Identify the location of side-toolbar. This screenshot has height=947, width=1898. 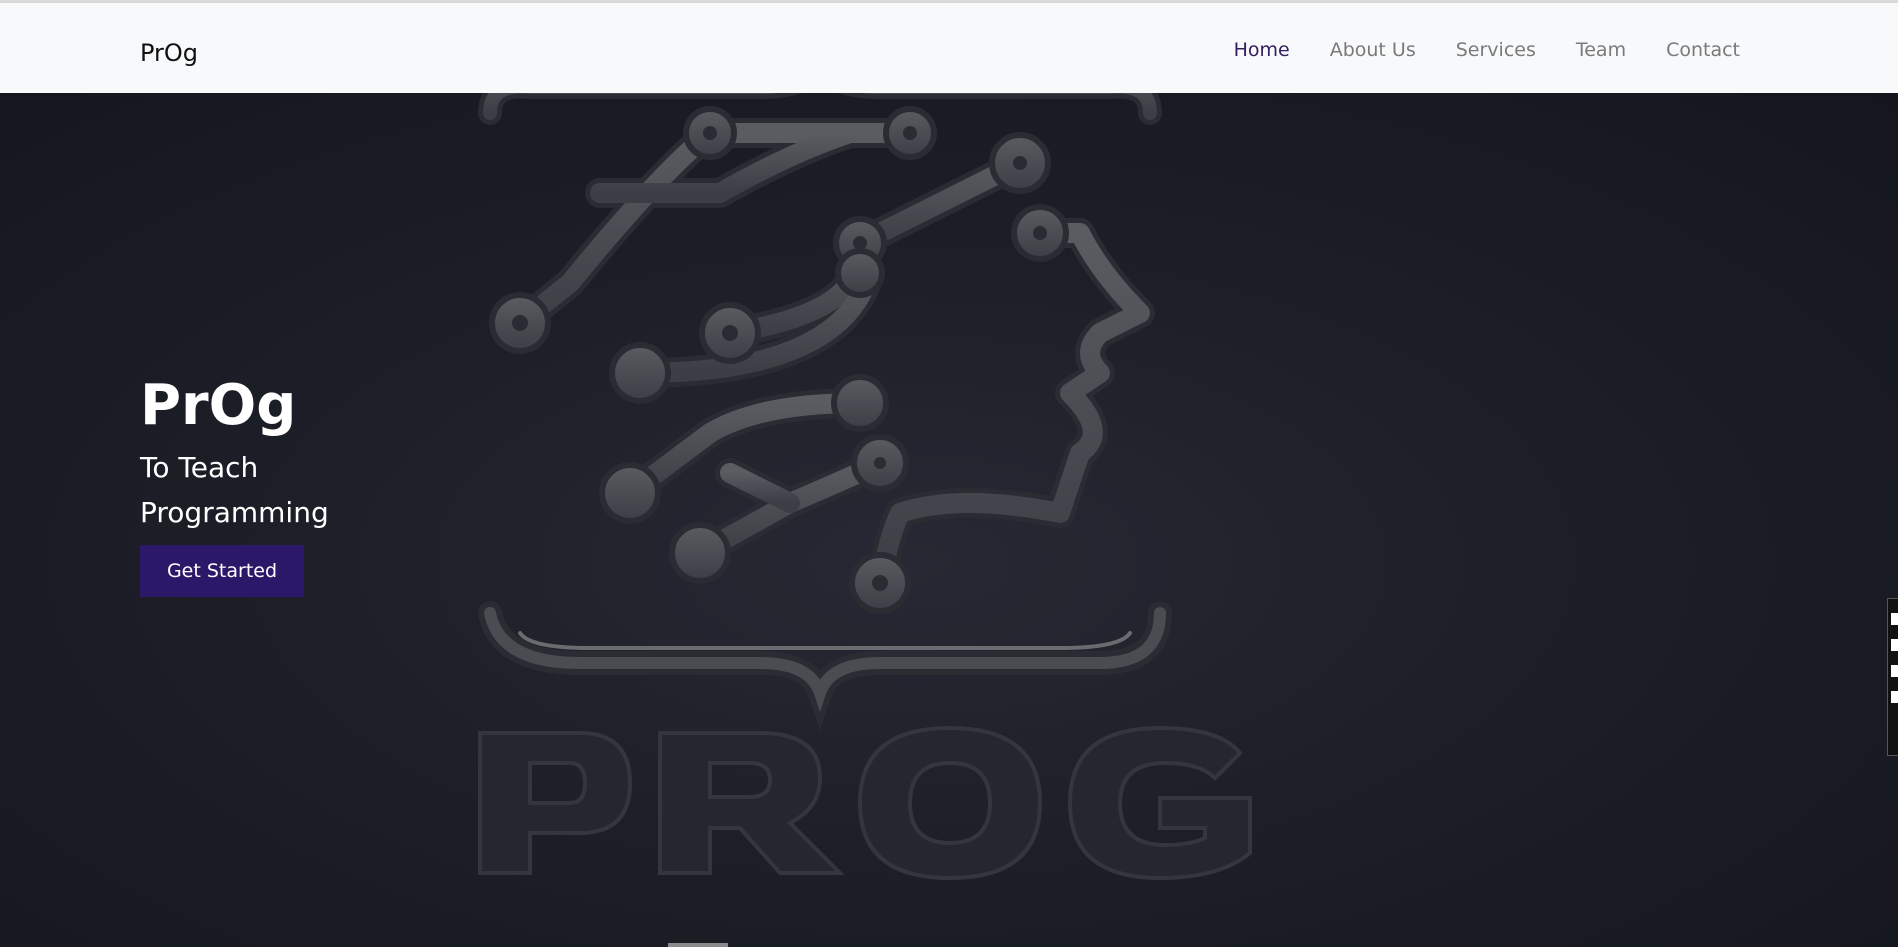
(1892, 677).